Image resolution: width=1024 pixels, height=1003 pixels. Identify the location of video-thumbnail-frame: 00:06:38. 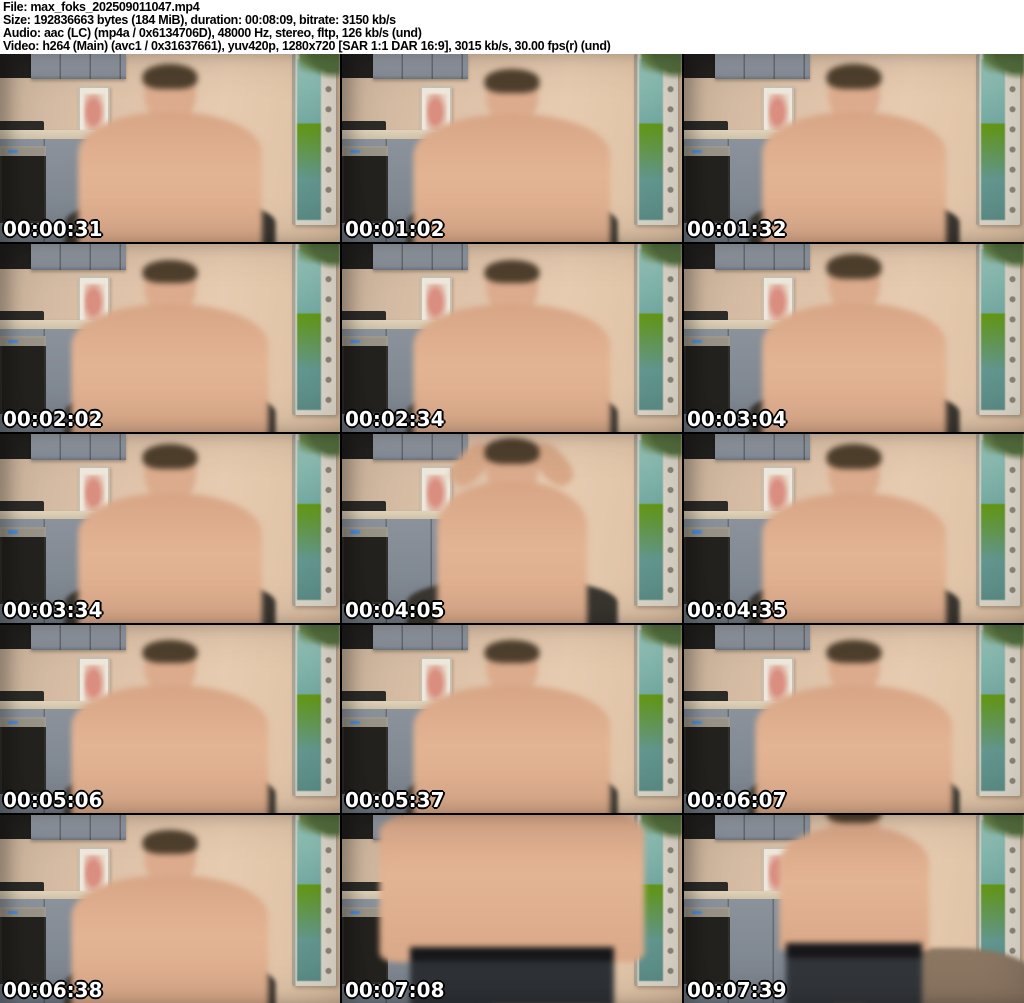
(170, 908).